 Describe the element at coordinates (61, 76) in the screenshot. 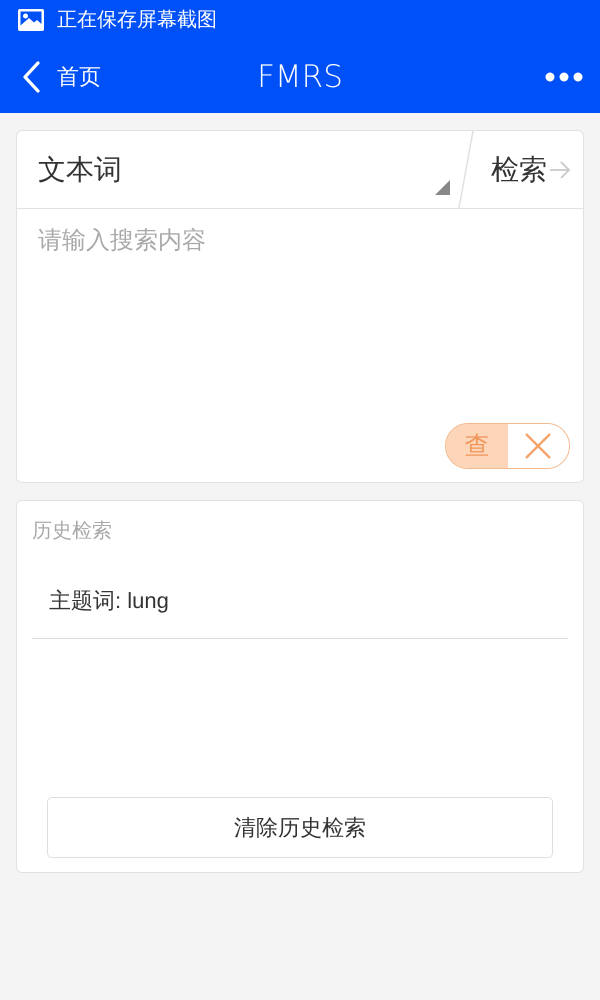

I see `back-button: 首页` at that location.